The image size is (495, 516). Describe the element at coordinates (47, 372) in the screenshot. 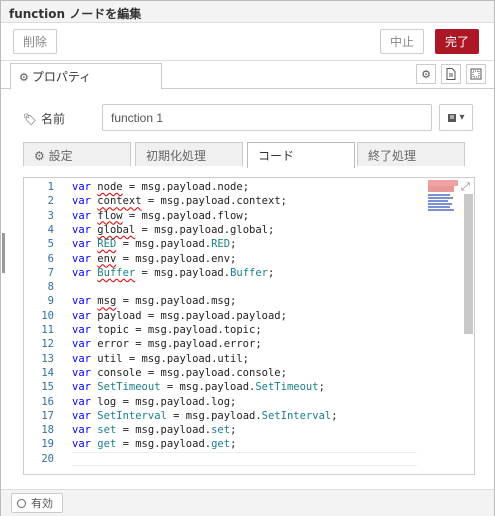

I see `line-number: 14` at that location.